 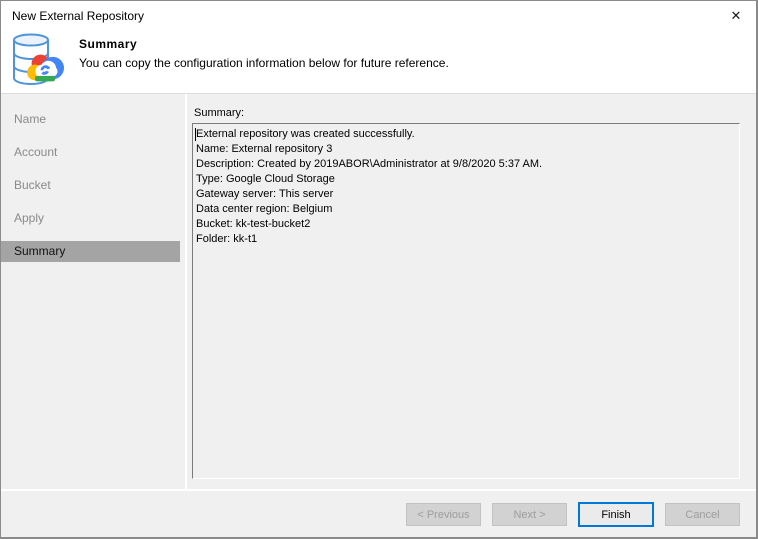 What do you see at coordinates (443, 514) in the screenshot?
I see `previous-button: < Previous` at bounding box center [443, 514].